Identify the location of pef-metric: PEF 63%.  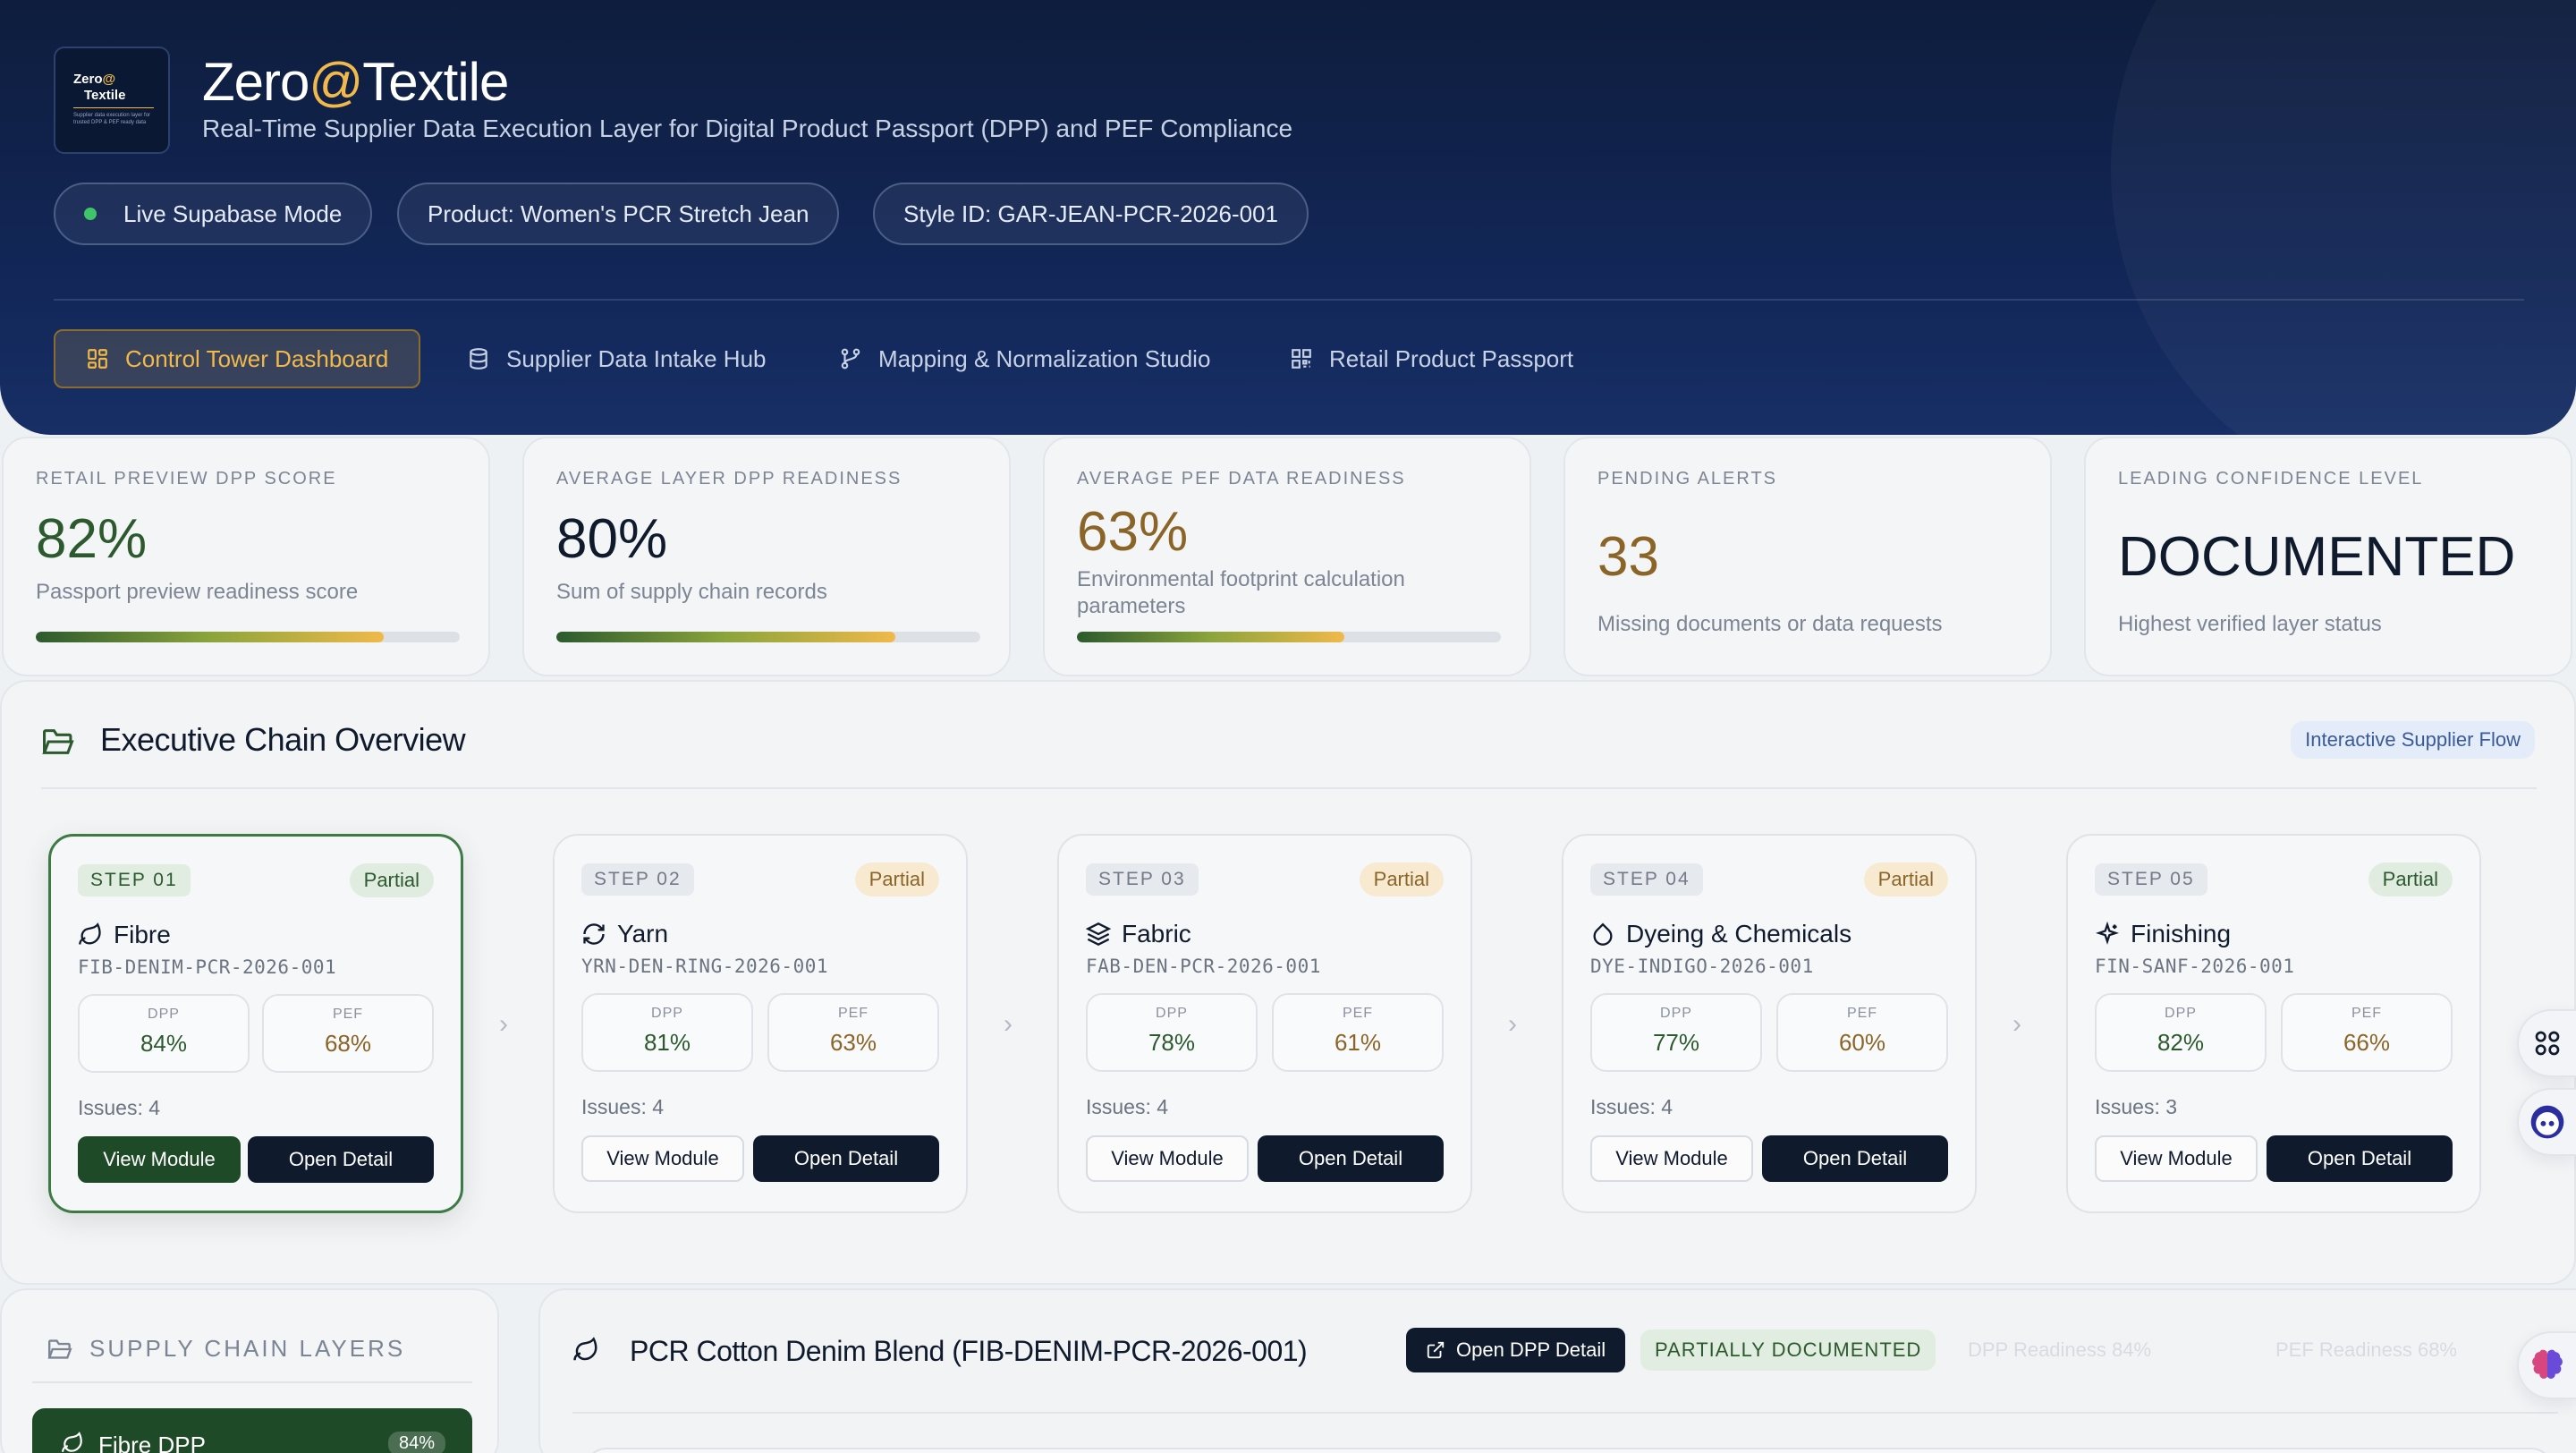
(853, 1032).